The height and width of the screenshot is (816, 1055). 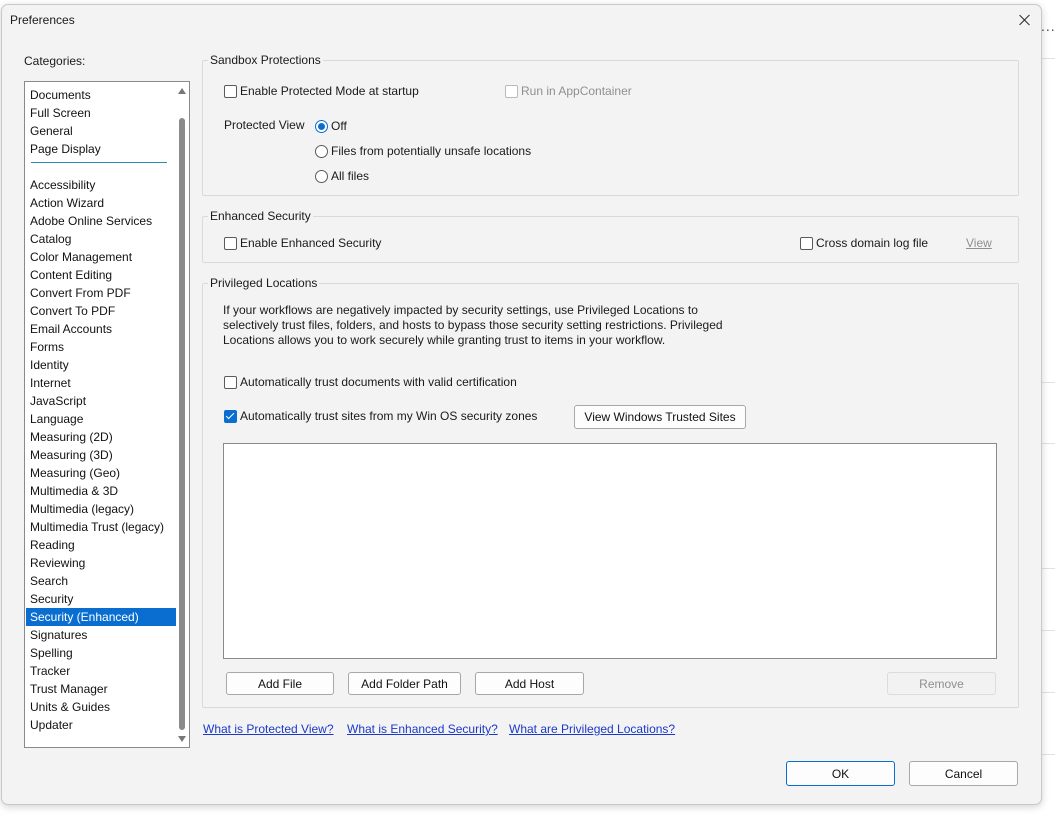 What do you see at coordinates (321, 176) in the screenshot?
I see `protected-view-all-radio` at bounding box center [321, 176].